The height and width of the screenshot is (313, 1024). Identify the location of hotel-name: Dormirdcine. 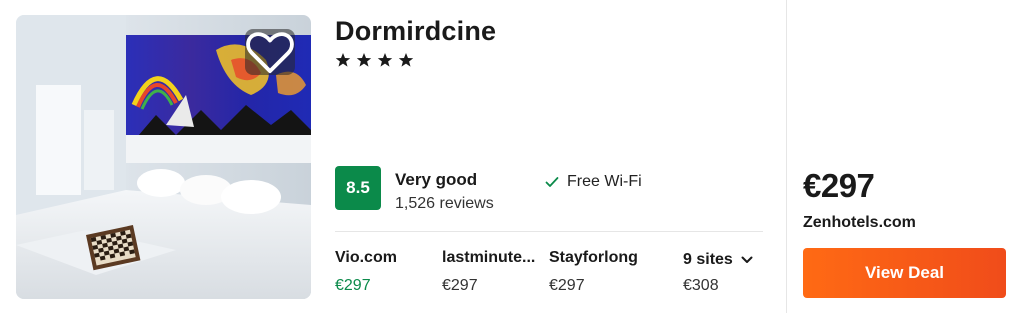
(415, 31).